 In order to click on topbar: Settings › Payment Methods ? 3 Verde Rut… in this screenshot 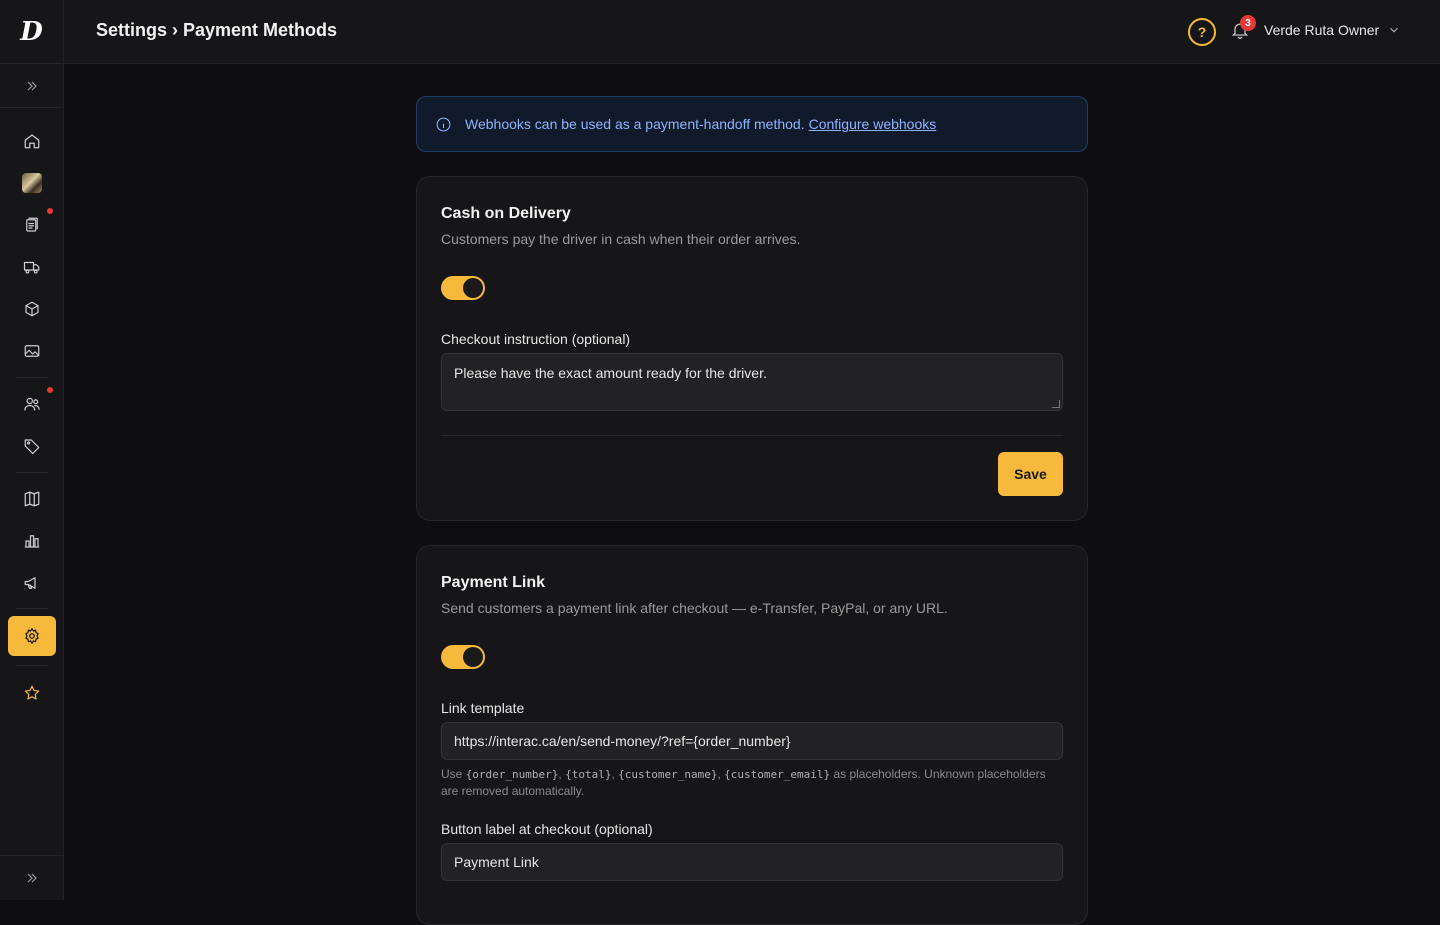, I will do `click(752, 32)`.